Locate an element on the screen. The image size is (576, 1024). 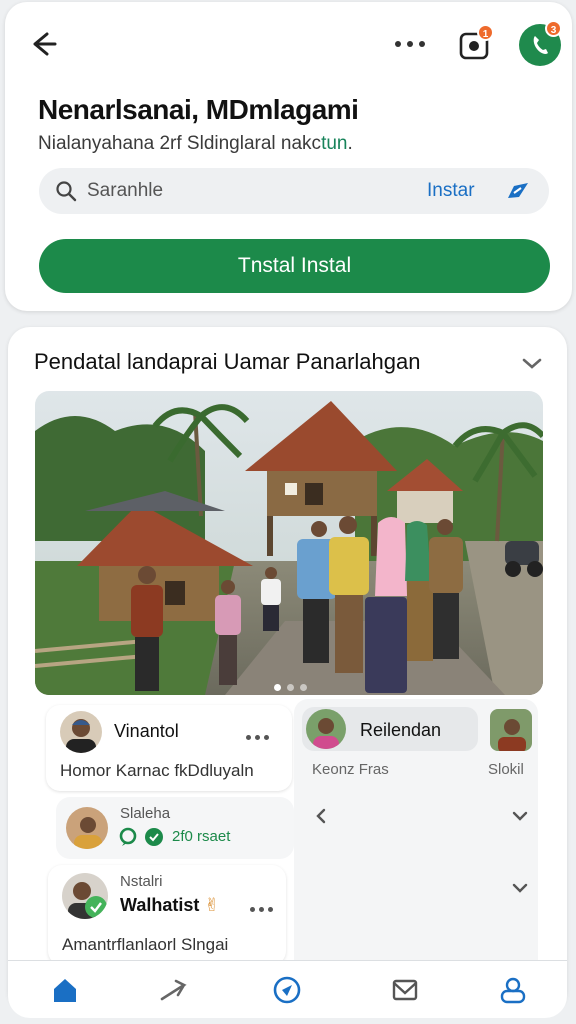
chip-name: Reilendan is located at coordinates (401, 730).